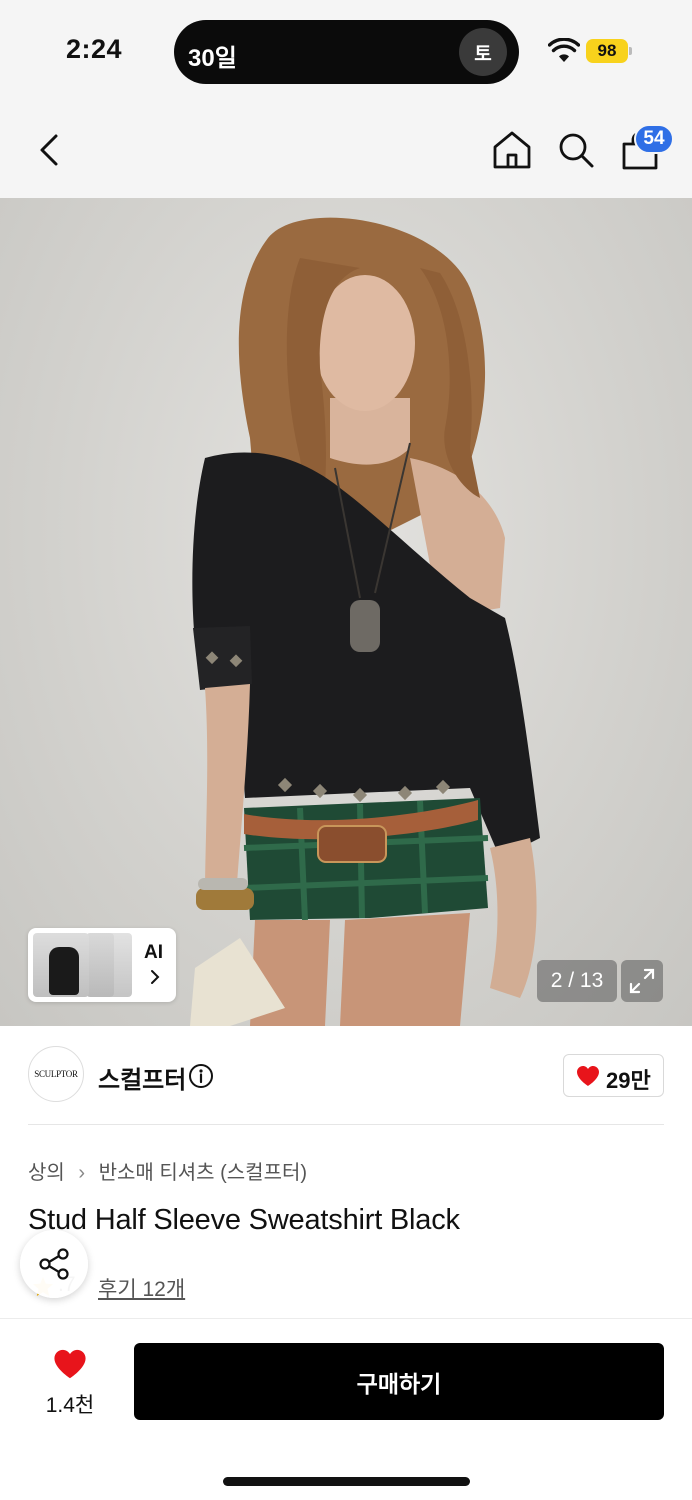 Image resolution: width=692 pixels, height=1500 pixels. I want to click on island-text: 30일, so click(212, 58).